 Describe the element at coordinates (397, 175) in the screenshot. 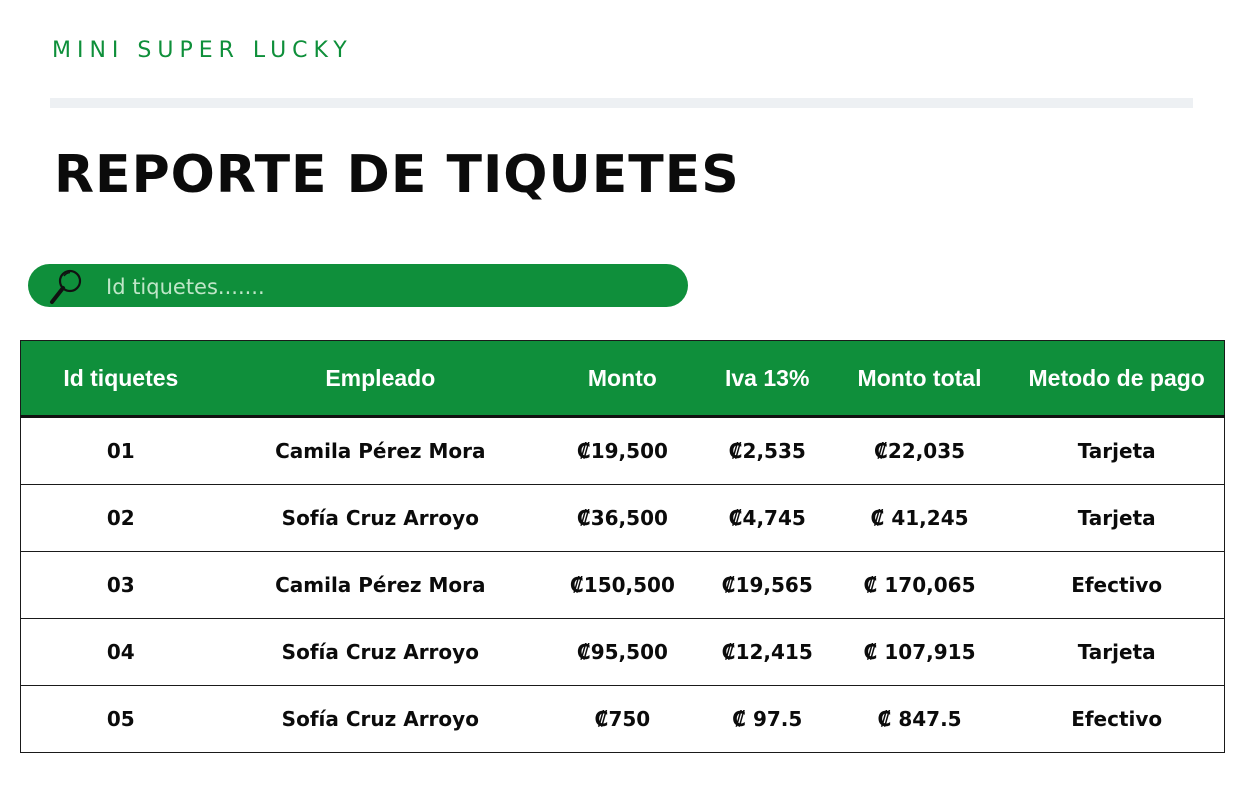

I see `page-title: REPORTE DE TIQUETES` at that location.